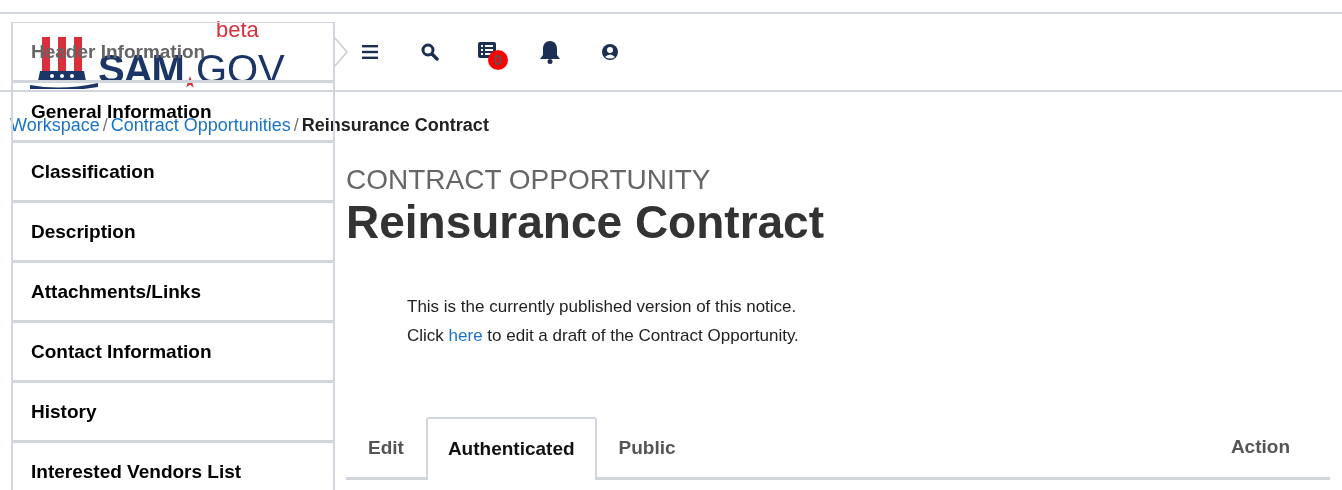 This screenshot has width=1342, height=490. What do you see at coordinates (395, 125) in the screenshot?
I see `breadcrumb-current: Reinsurance Contract` at bounding box center [395, 125].